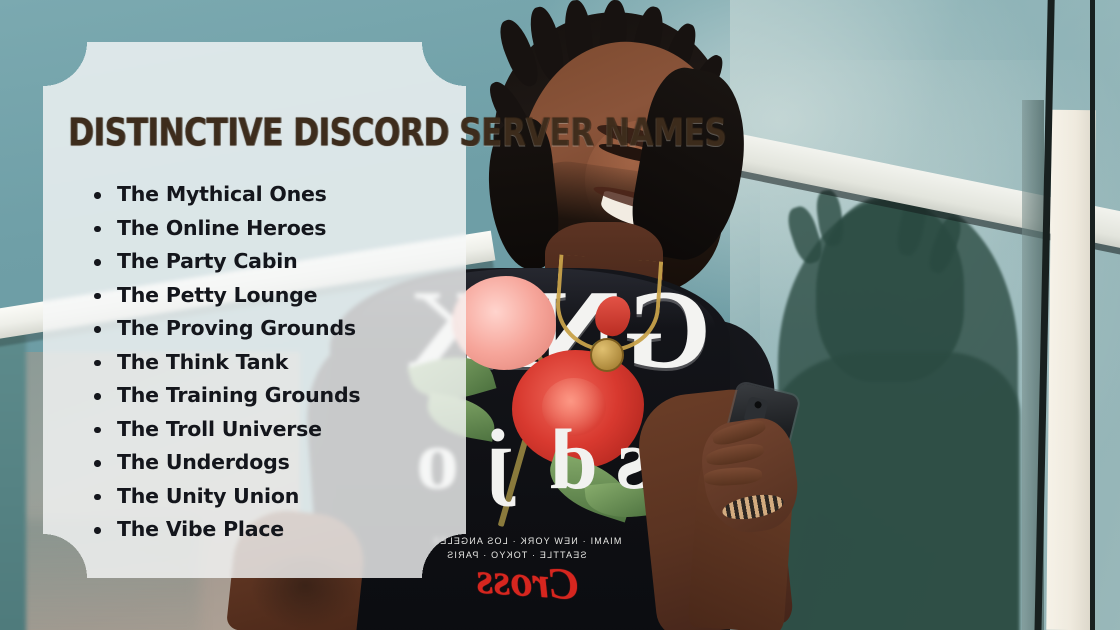  I want to click on page-title: DISTINCTIVE DISCORD SERVER NAMES, so click(397, 133).